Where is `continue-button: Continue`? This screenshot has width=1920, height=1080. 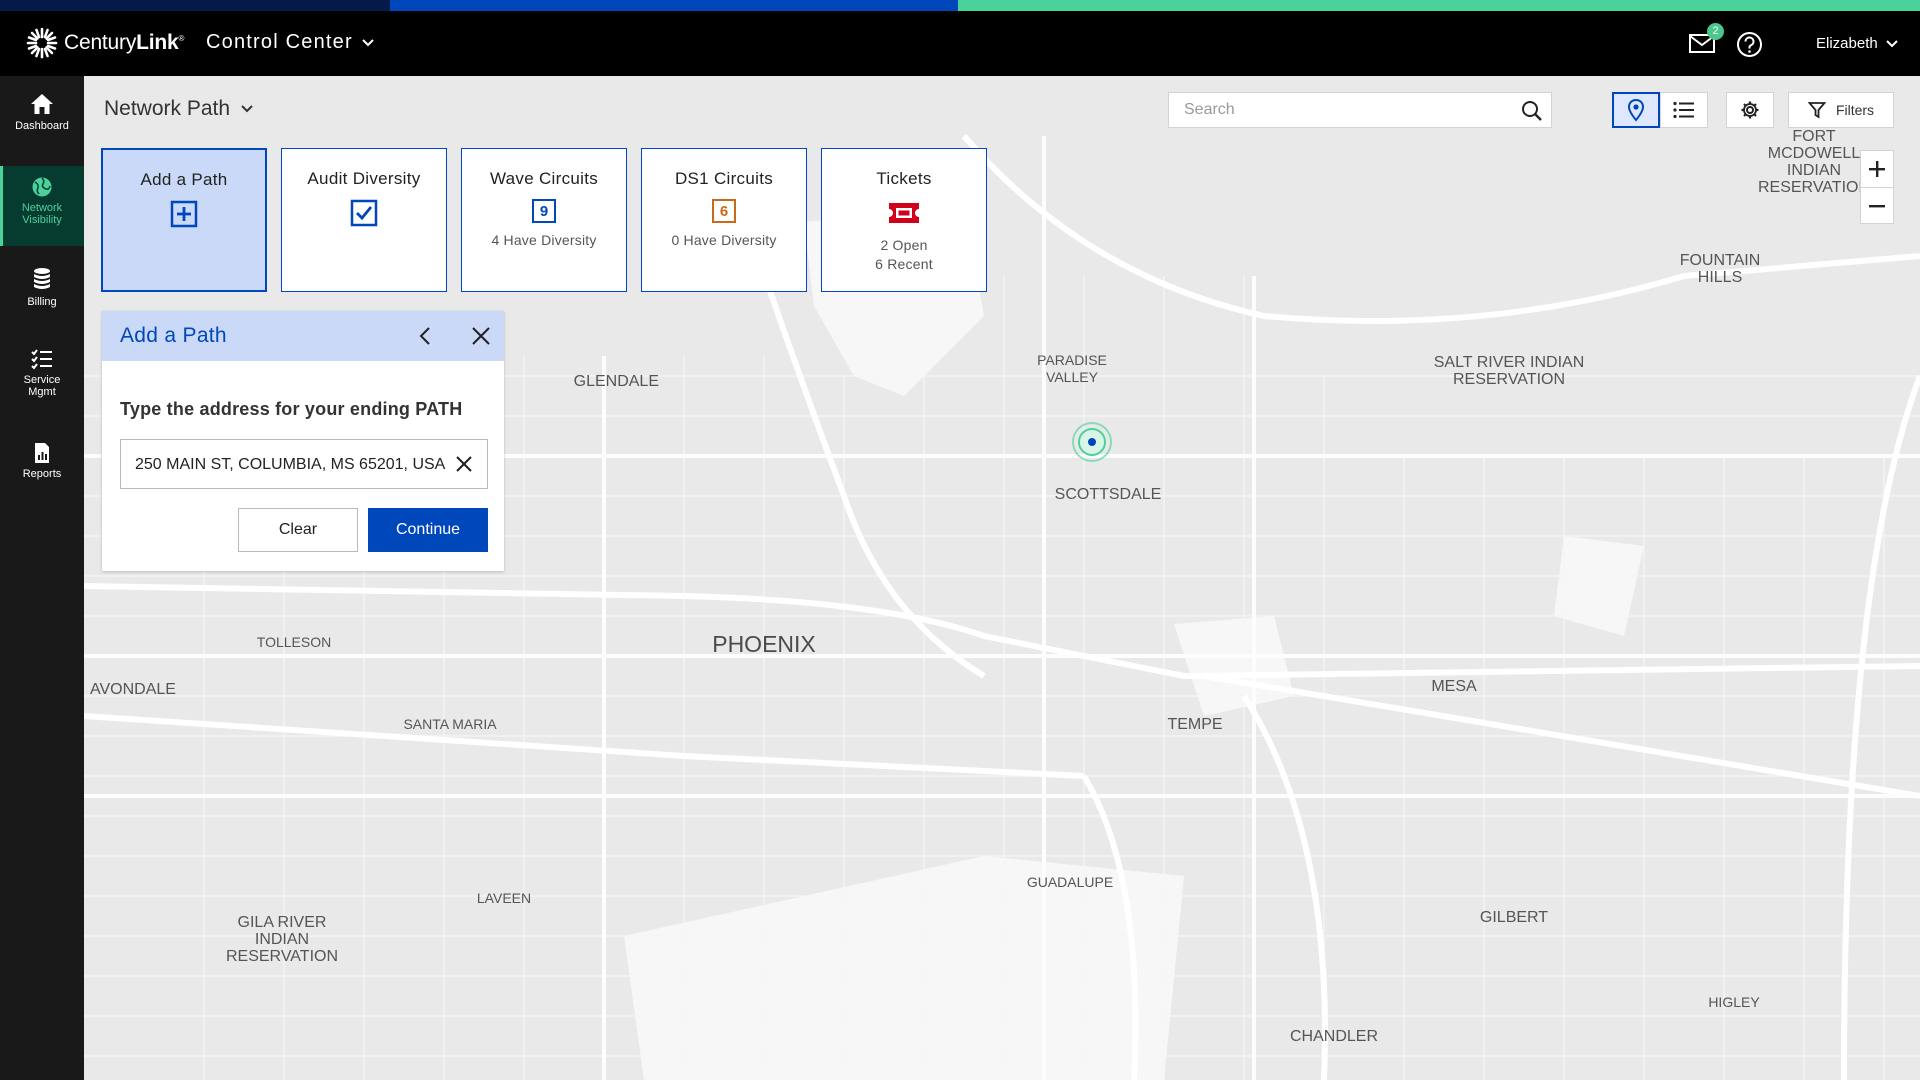
continue-button: Continue is located at coordinates (428, 530).